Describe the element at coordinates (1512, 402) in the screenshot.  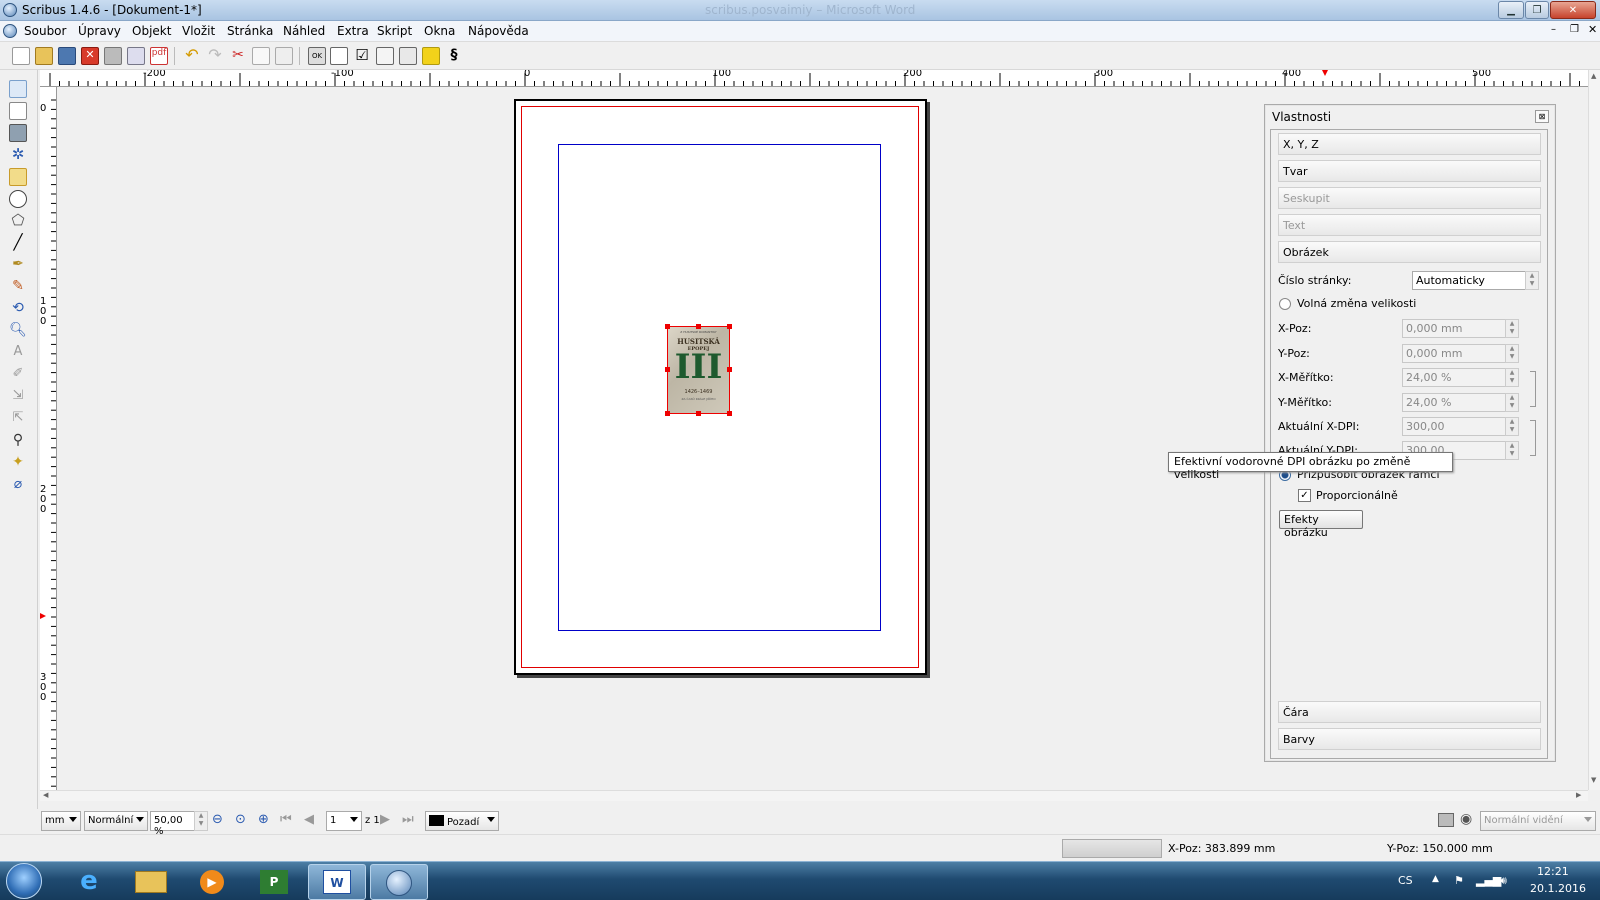
I see `y-scale-spinner-icon: ▲ ▼` at that location.